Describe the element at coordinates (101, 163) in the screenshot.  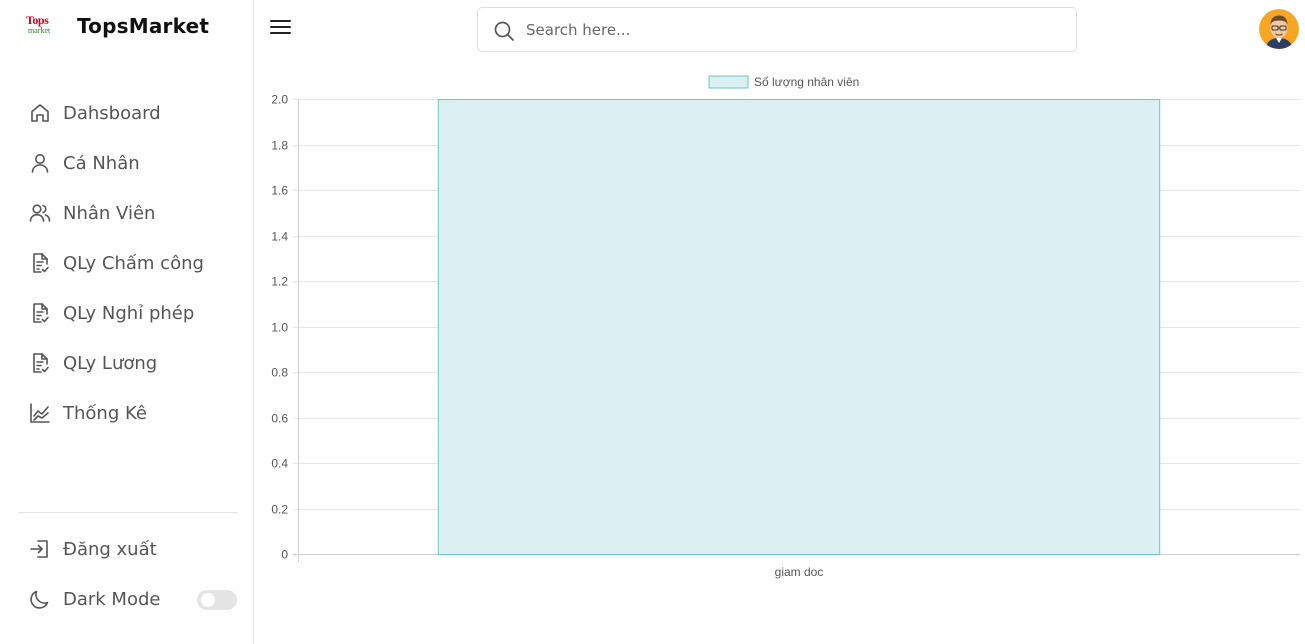
I see `sidebar-item-label: Cá Nhân` at that location.